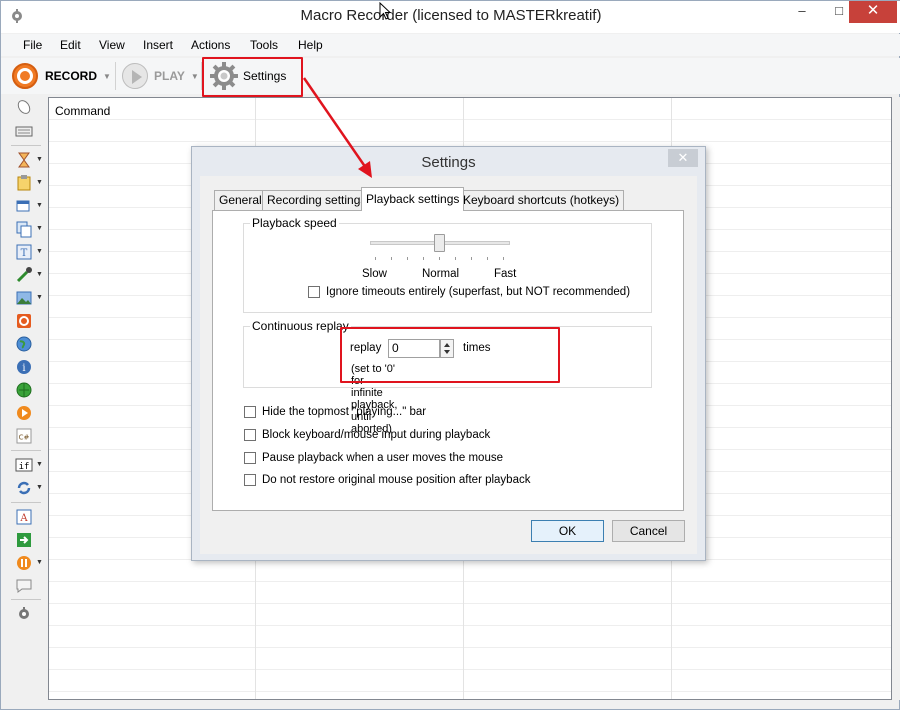 The height and width of the screenshot is (710, 900). I want to click on mouse-icon, so click(24, 107).